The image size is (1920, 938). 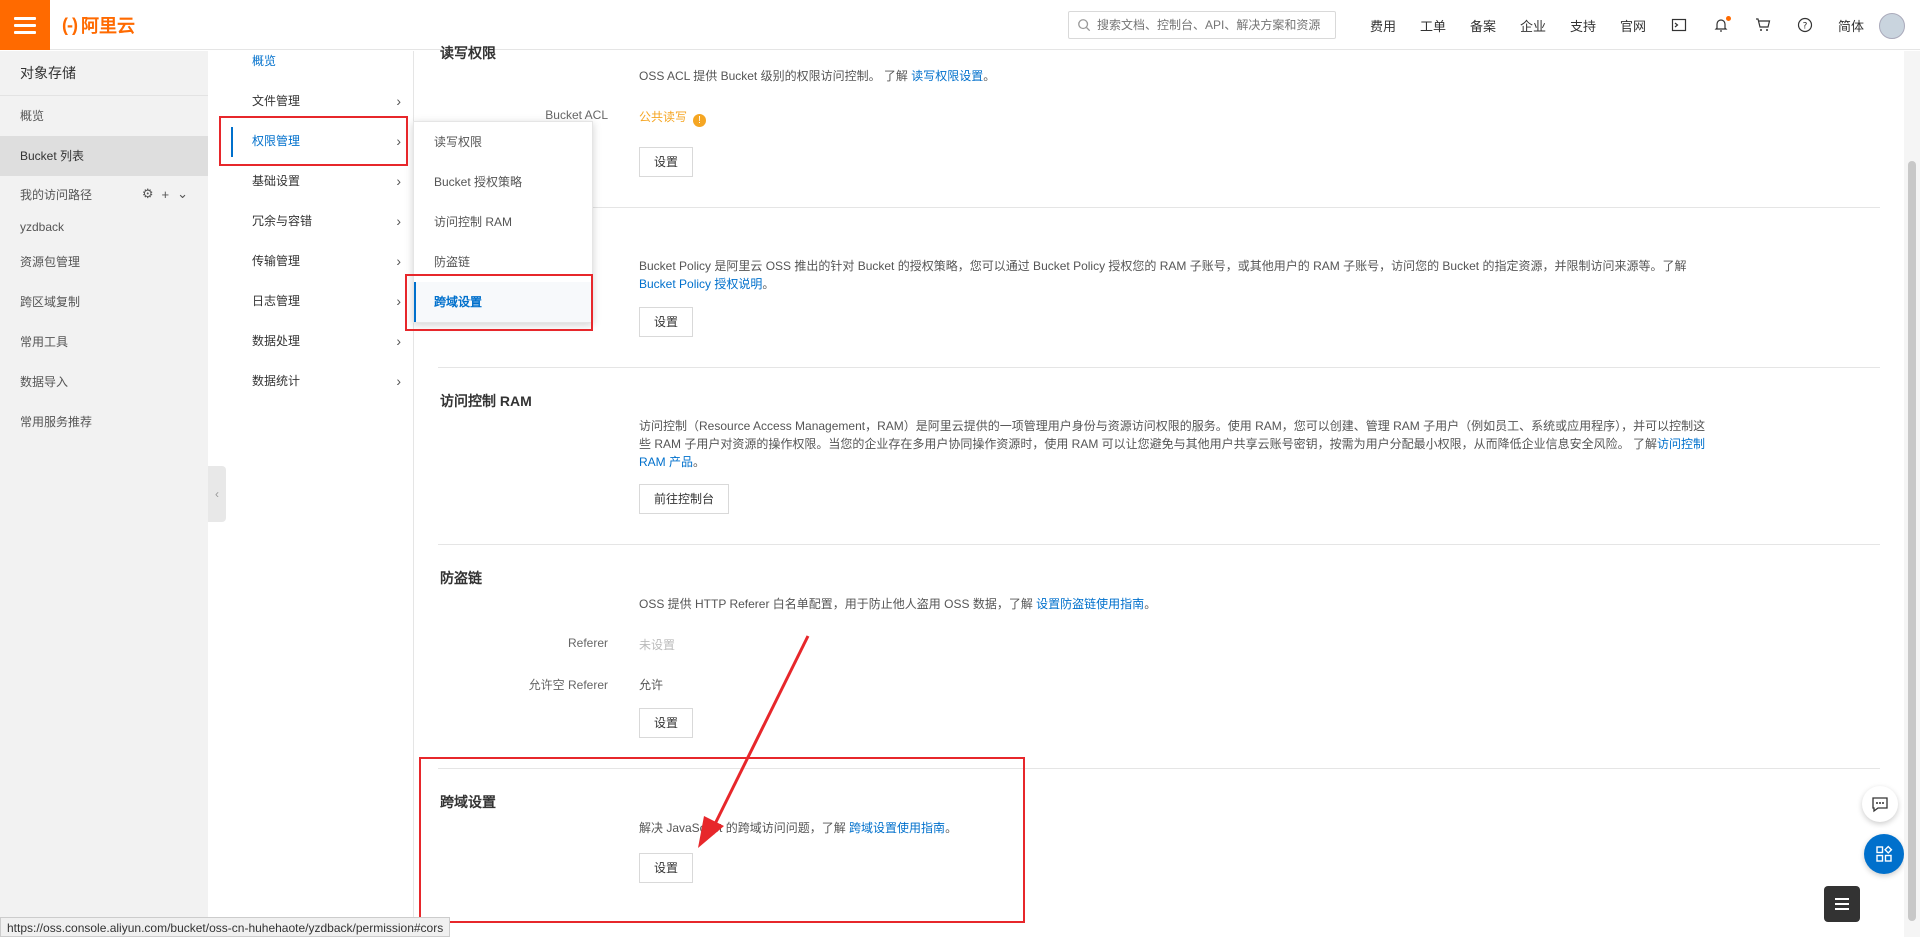 What do you see at coordinates (1842, 904) in the screenshot?
I see `float-menu-icon` at bounding box center [1842, 904].